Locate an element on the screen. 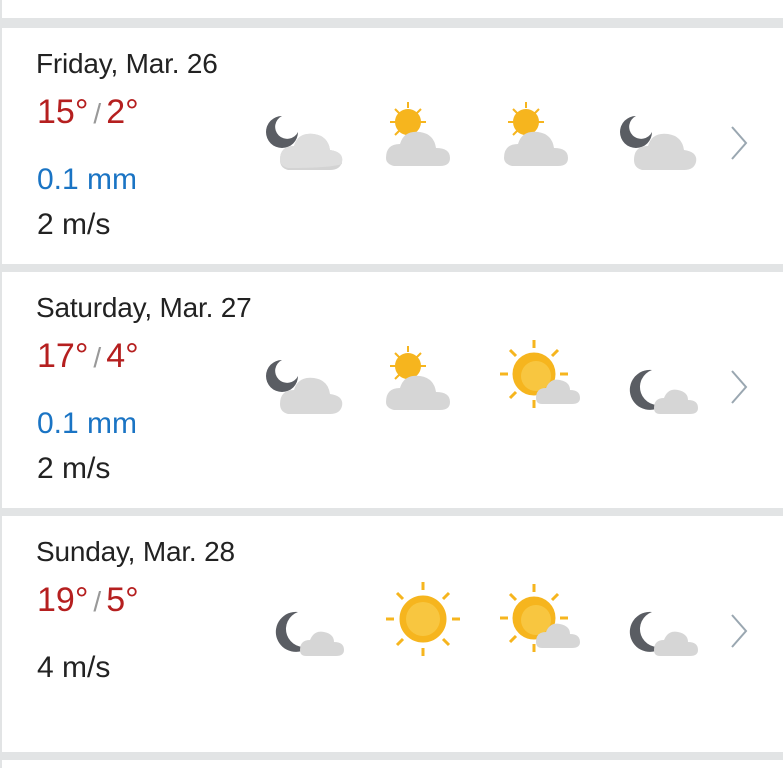 This screenshot has width=783, height=768. forecast-card-partial-bottom is located at coordinates (392, 764).